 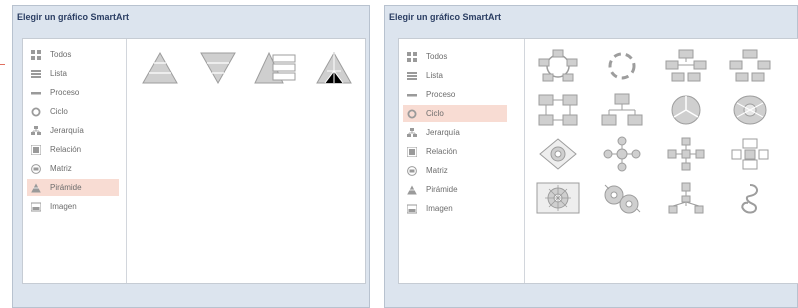 I want to click on basic-radial-icon, so click(x=750, y=110).